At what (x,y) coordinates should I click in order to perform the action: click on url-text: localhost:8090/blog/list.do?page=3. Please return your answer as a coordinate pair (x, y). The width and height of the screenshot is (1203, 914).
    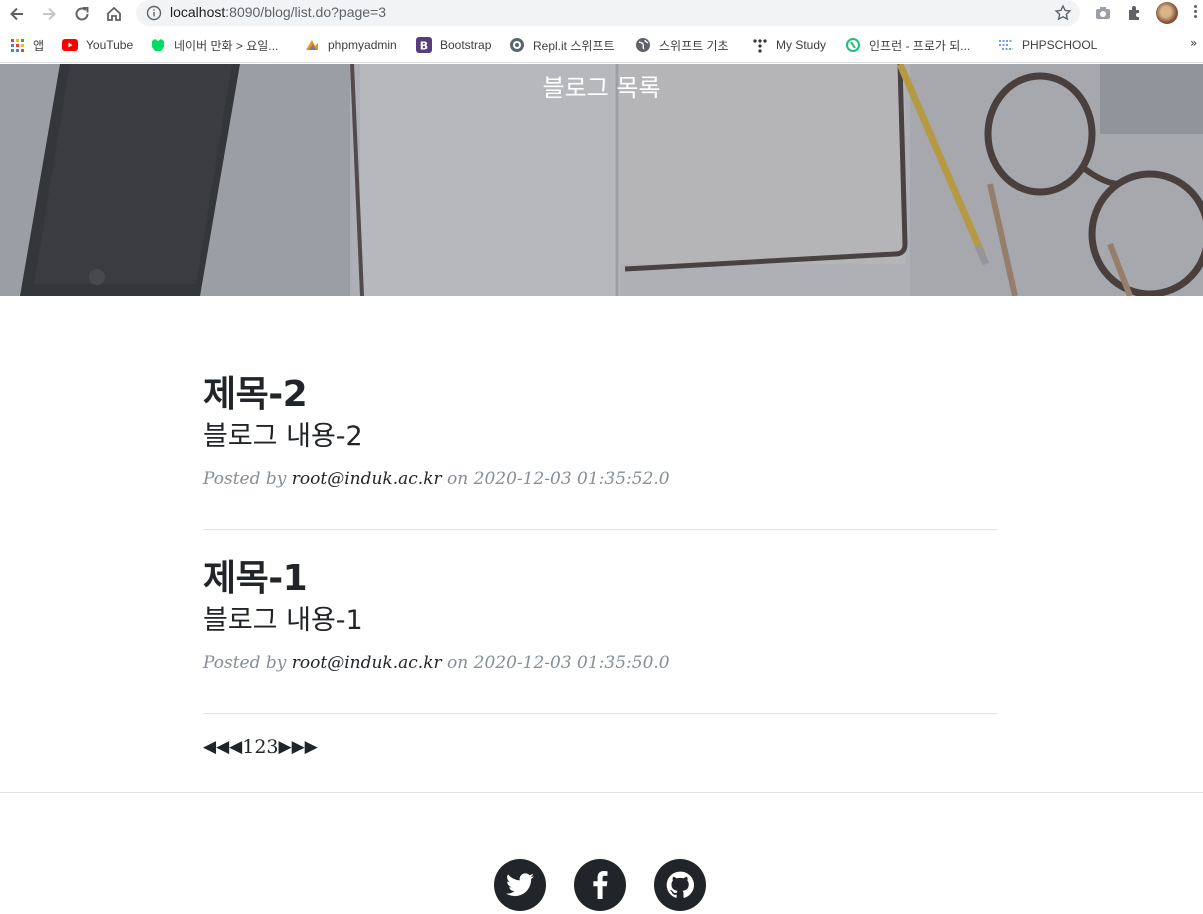
    Looking at the image, I should click on (278, 12).